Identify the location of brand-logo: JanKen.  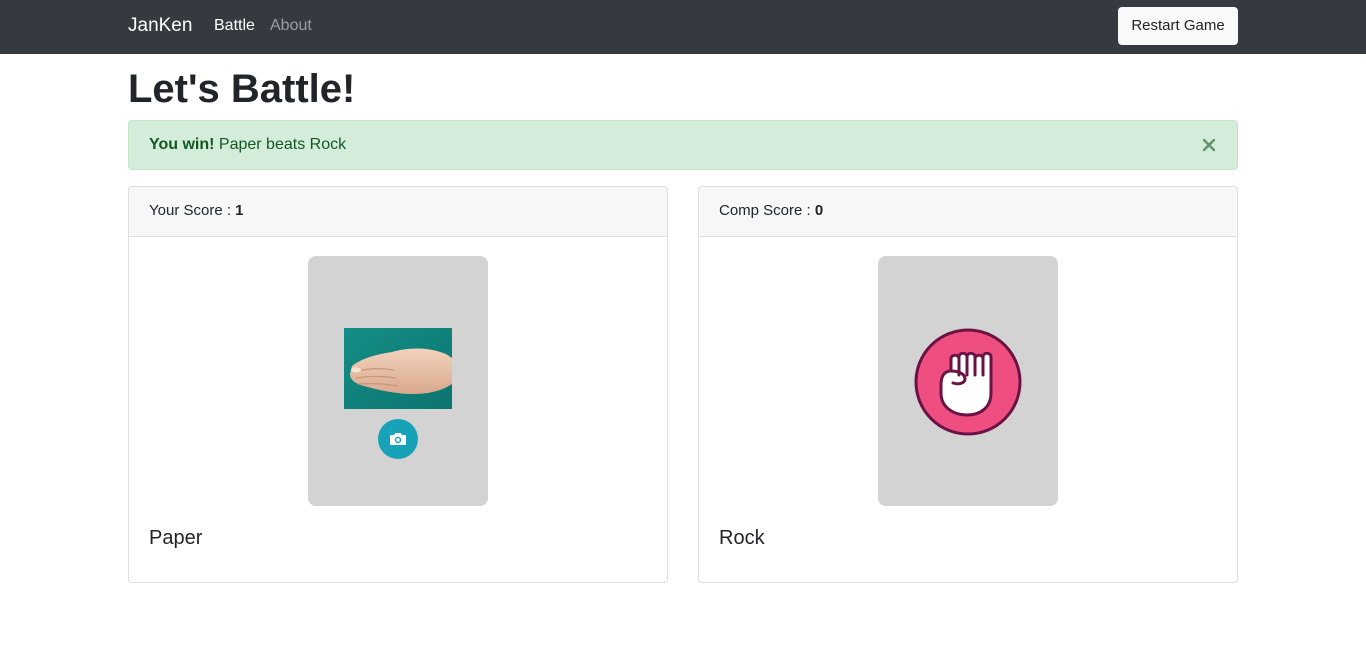
(160, 26).